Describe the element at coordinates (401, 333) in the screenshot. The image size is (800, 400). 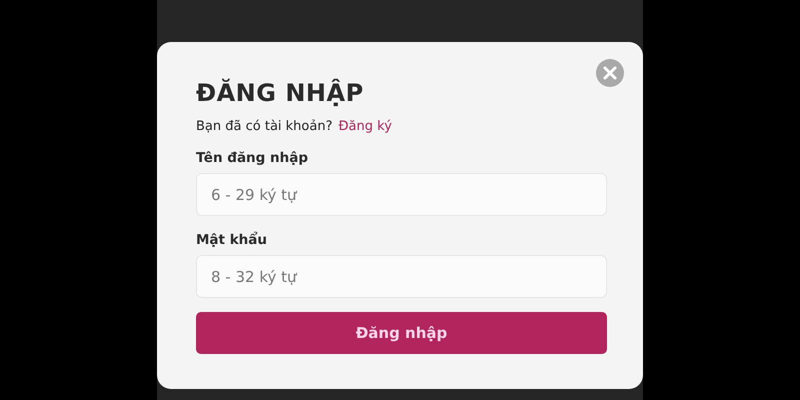
I see `login-button: Đăng nhập` at that location.